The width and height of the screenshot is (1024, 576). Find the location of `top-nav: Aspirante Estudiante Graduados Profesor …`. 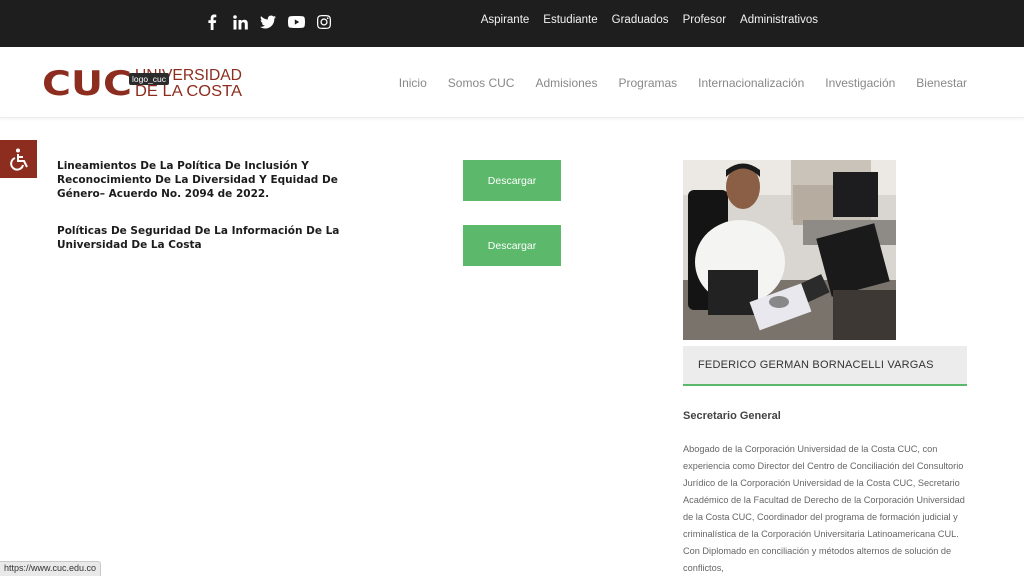

top-nav: Aspirante Estudiante Graduados Profesor … is located at coordinates (649, 20).